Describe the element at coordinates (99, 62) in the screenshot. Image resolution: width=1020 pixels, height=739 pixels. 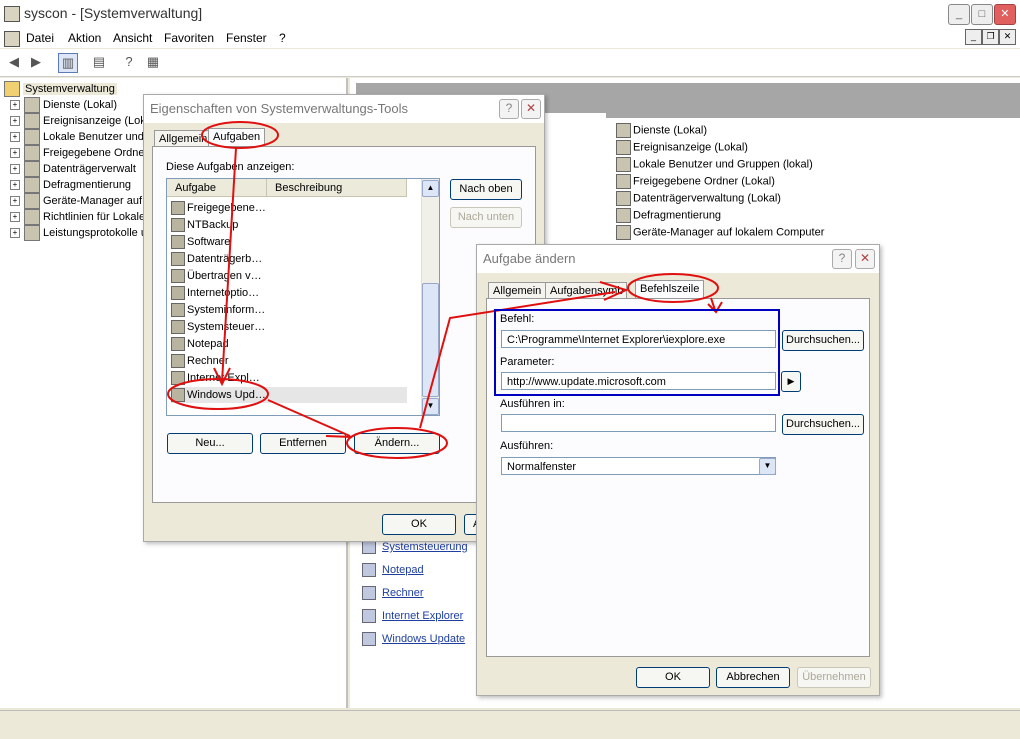
I see `export-list-icon: ▤` at that location.